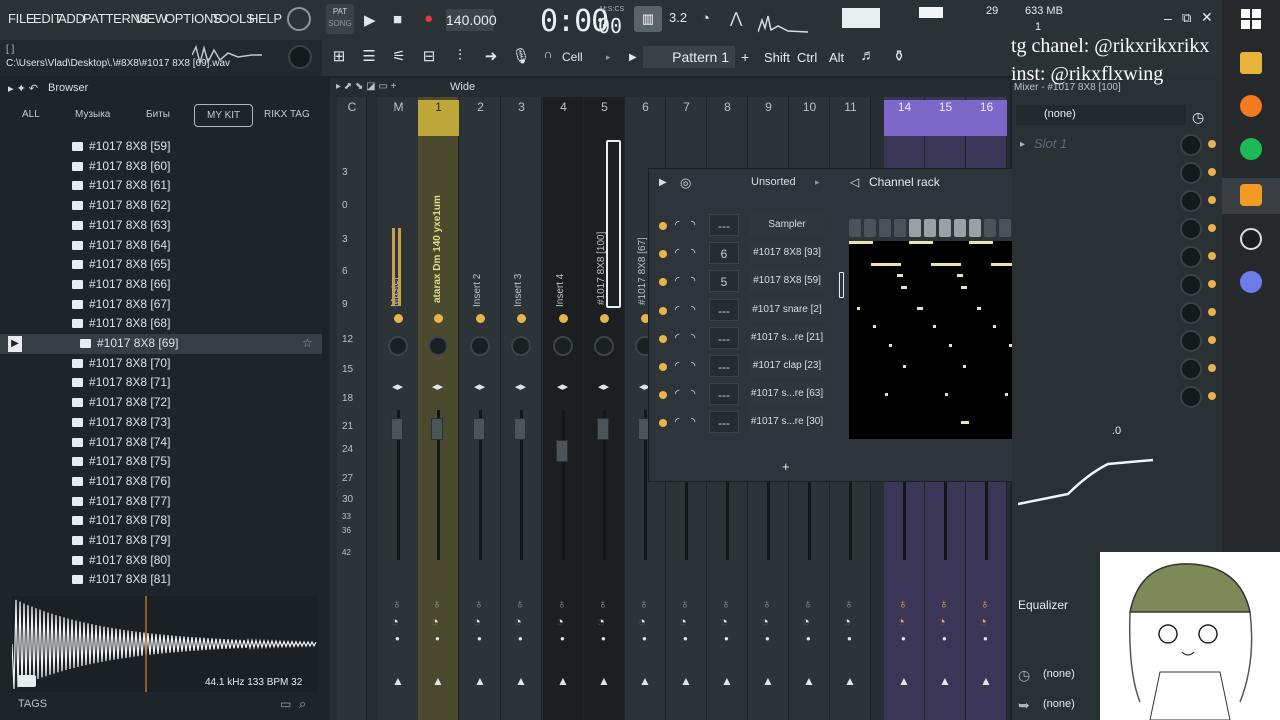 This screenshot has width=1280, height=720. I want to click on tab-music: Музыка, so click(92, 114).